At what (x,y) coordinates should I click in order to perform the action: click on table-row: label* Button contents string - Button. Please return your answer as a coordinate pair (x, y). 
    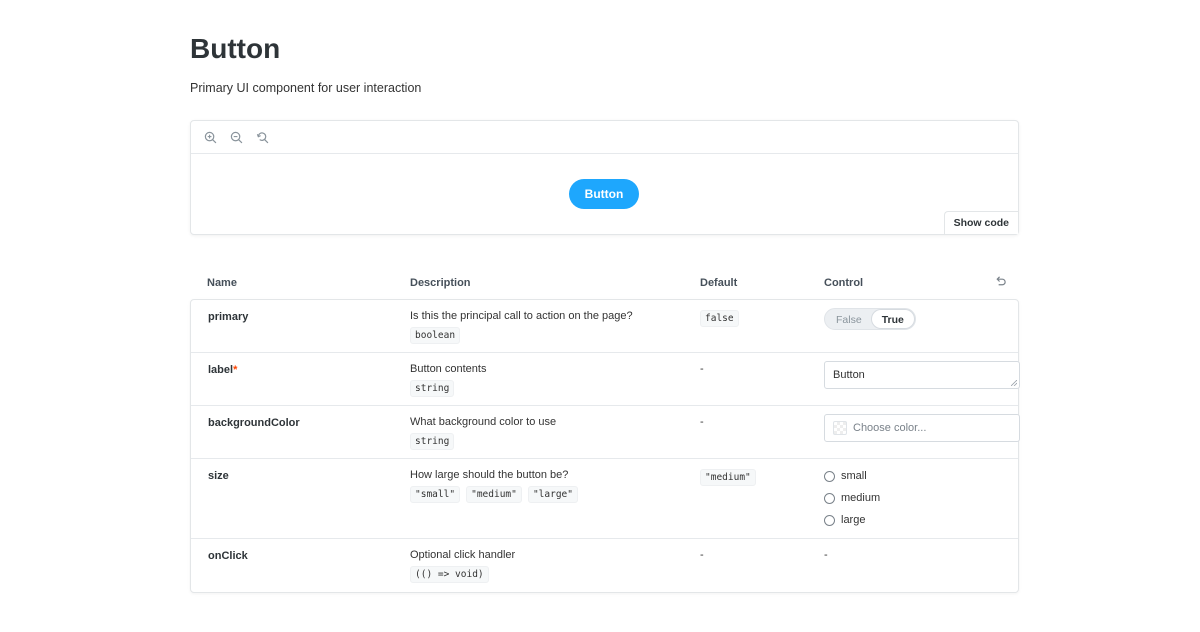
    Looking at the image, I should click on (605, 379).